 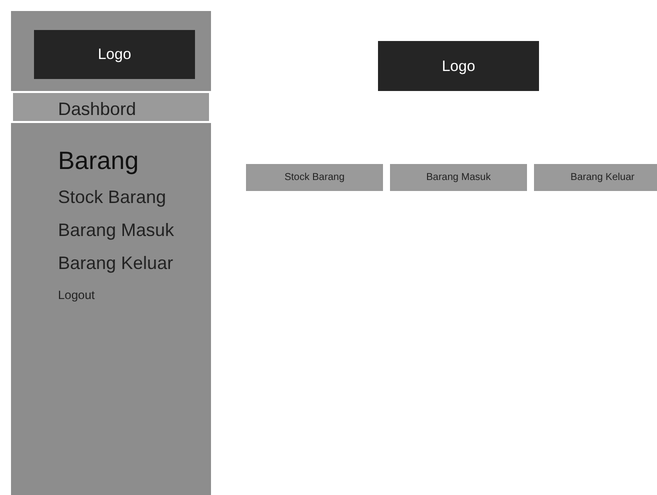 What do you see at coordinates (458, 177) in the screenshot?
I see `nav-button: Barang Masuk` at bounding box center [458, 177].